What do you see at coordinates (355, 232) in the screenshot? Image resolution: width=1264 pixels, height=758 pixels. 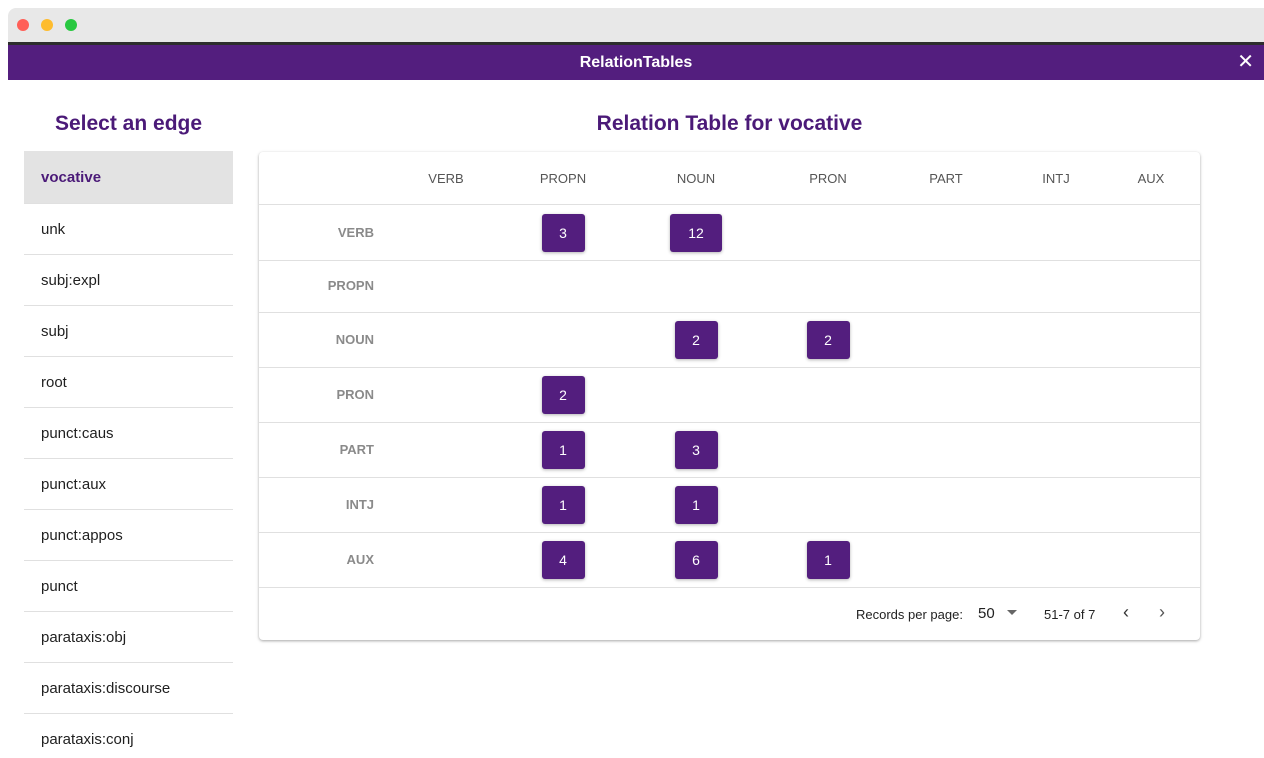 I see `row-label-verb: VERB` at bounding box center [355, 232].